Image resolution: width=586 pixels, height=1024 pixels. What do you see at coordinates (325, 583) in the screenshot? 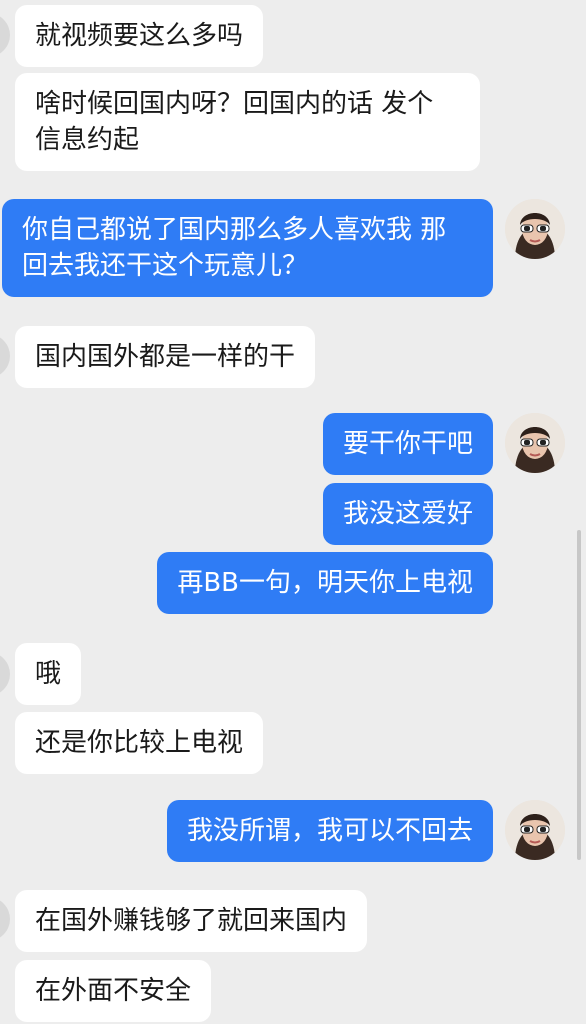
I see `outgoing-message: 再BB一句，明天你上电视` at bounding box center [325, 583].